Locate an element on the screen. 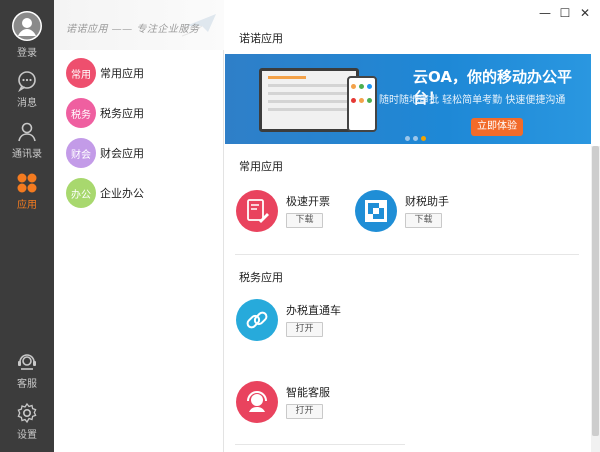 The image size is (600, 452). rail-item-contacts: 通讯录 is located at coordinates (27, 140).